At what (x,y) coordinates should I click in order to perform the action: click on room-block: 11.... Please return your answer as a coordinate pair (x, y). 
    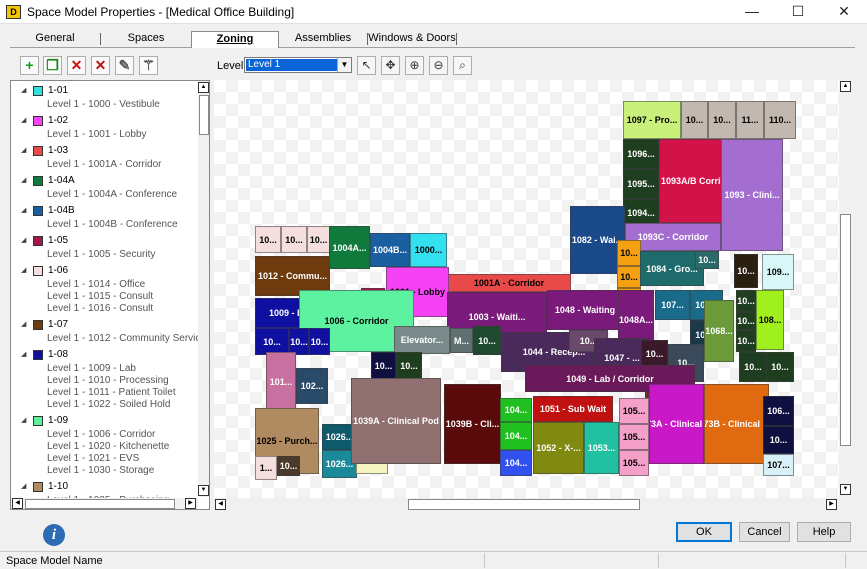
    Looking at the image, I should click on (750, 120).